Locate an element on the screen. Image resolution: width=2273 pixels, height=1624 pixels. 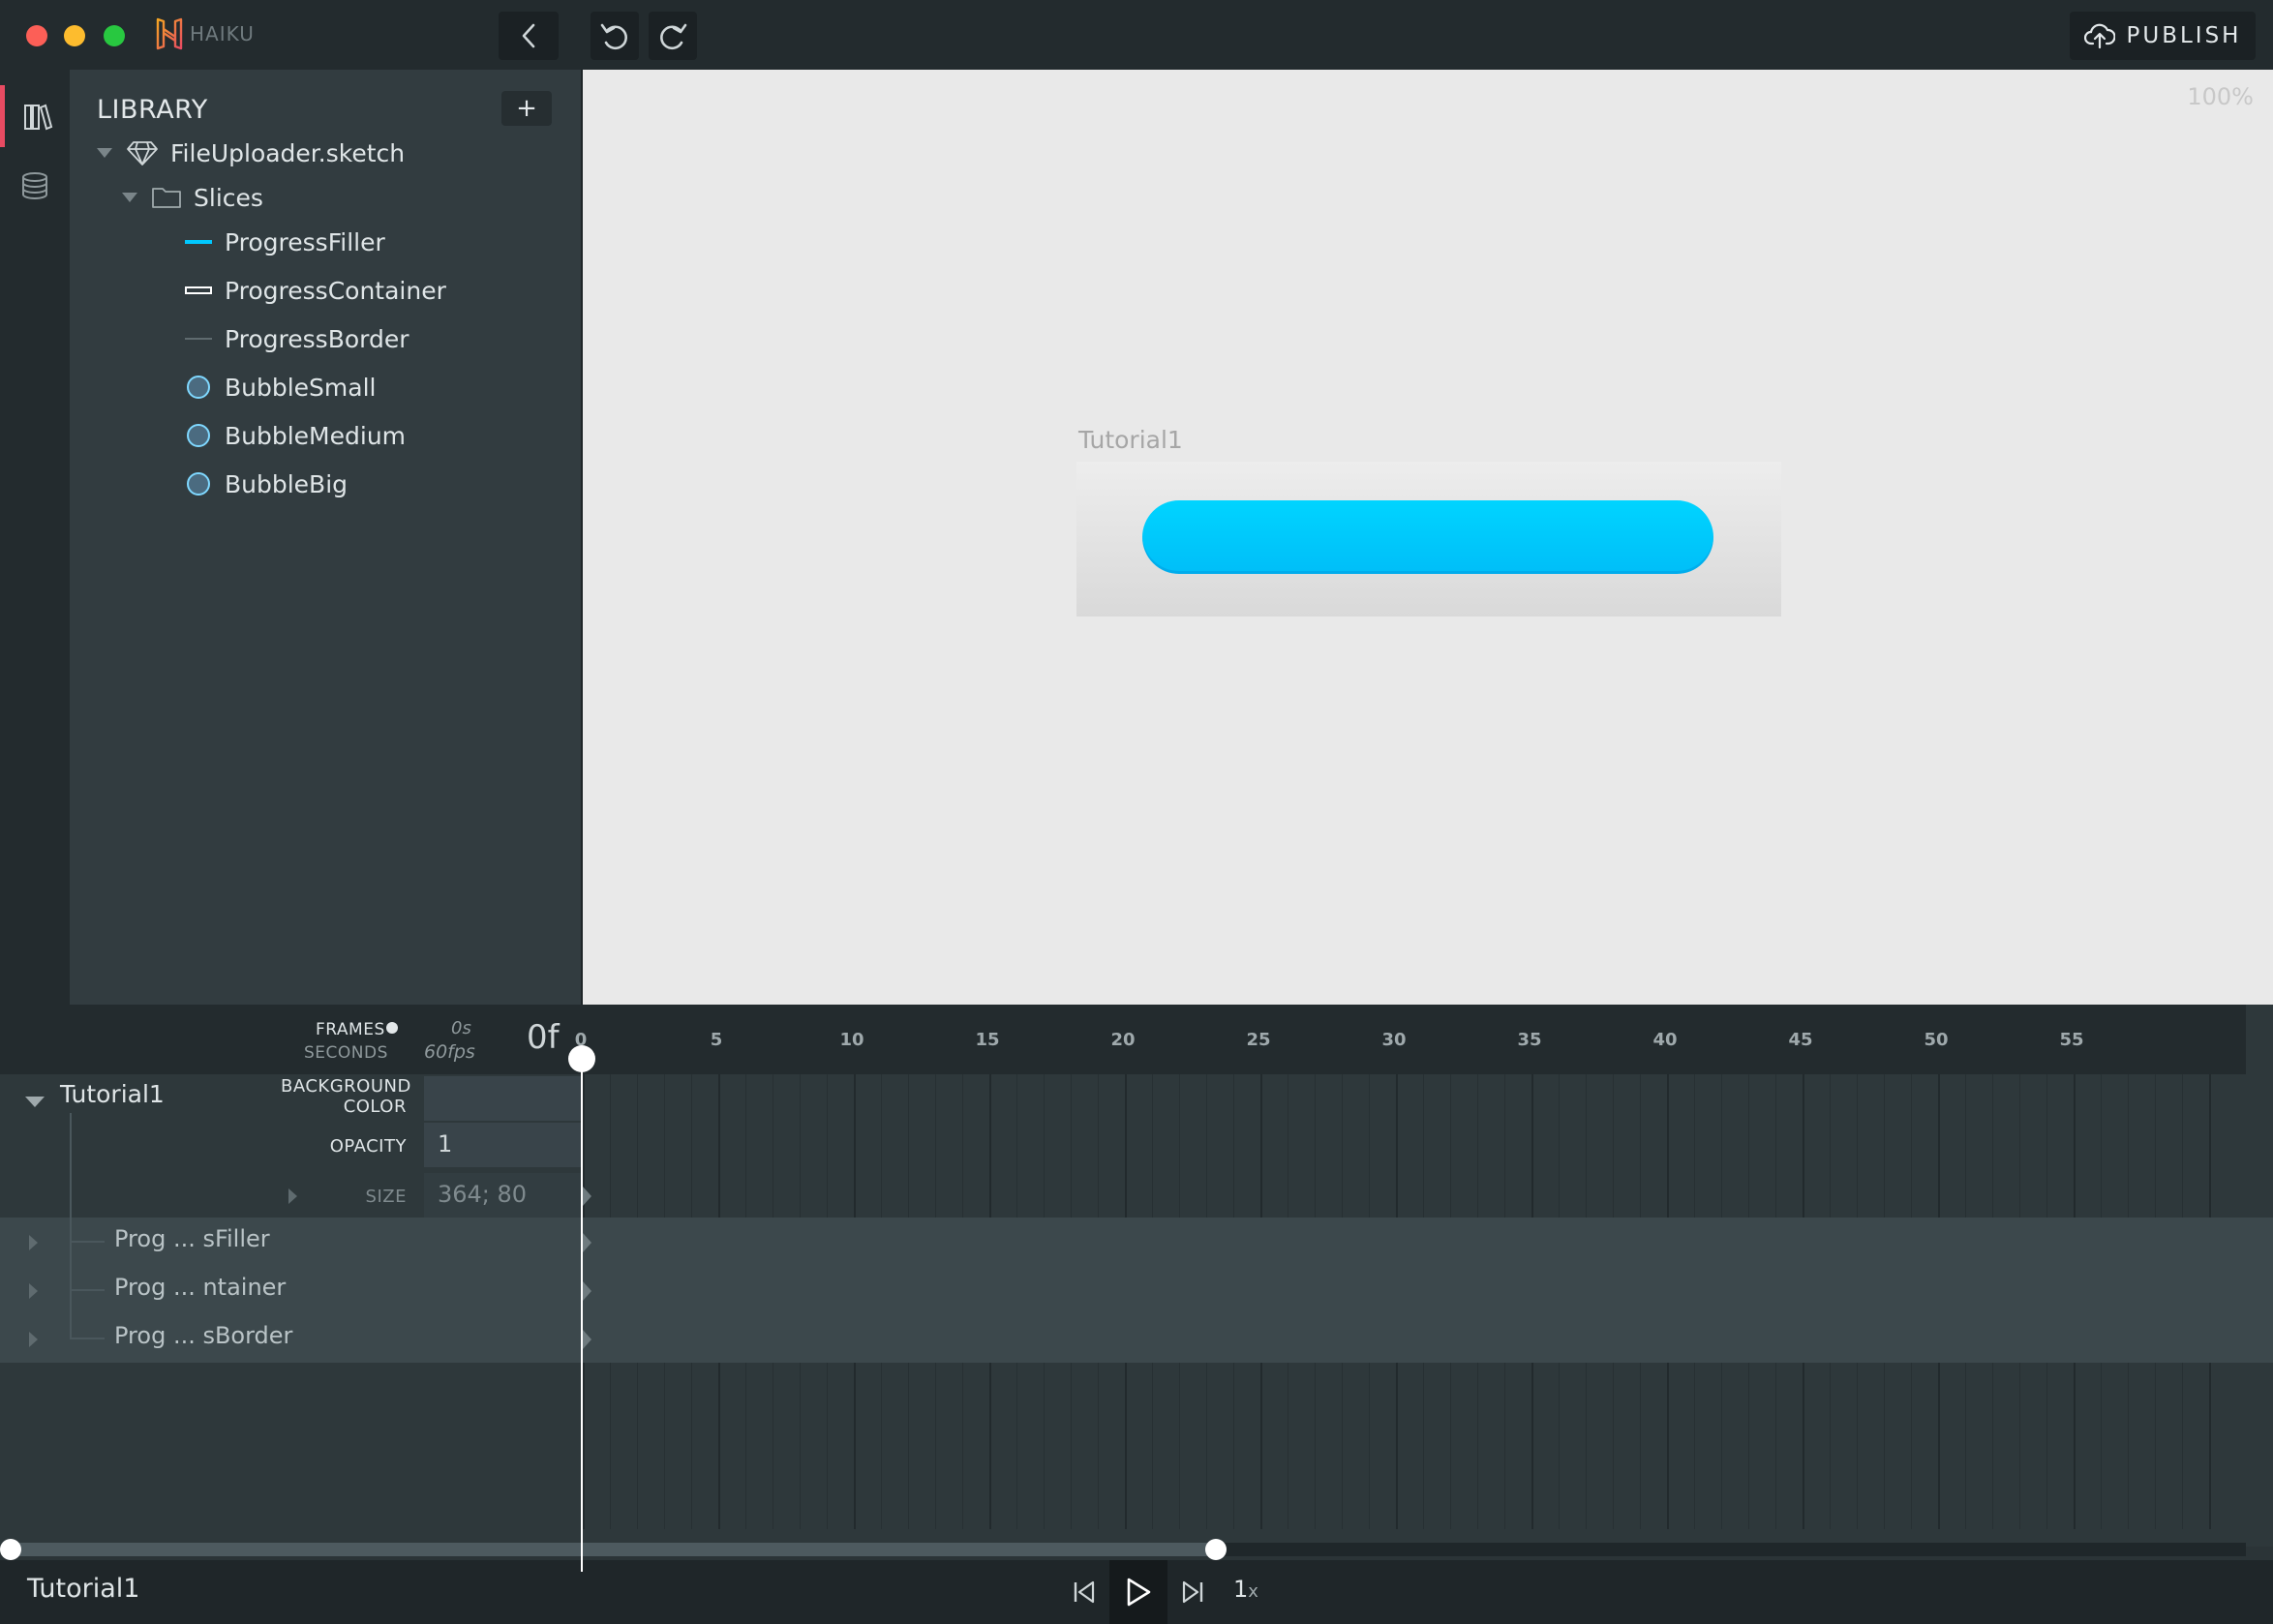
skip-to-start-button is located at coordinates (1084, 1592).